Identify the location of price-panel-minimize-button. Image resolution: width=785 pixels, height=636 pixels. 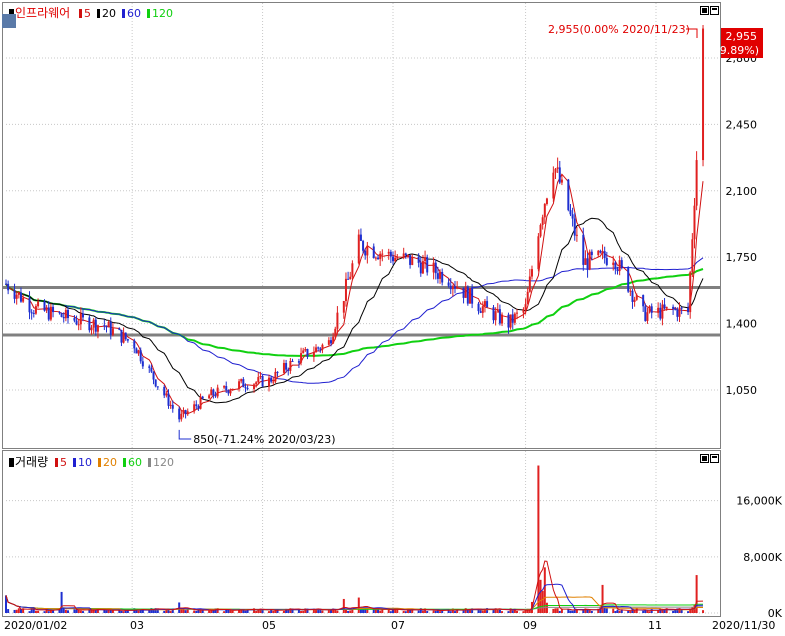
(704, 10).